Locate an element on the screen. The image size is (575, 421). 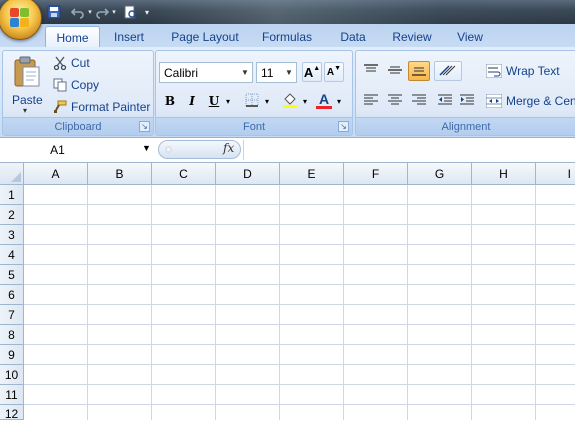
name-box: A1 is located at coordinates (77, 149).